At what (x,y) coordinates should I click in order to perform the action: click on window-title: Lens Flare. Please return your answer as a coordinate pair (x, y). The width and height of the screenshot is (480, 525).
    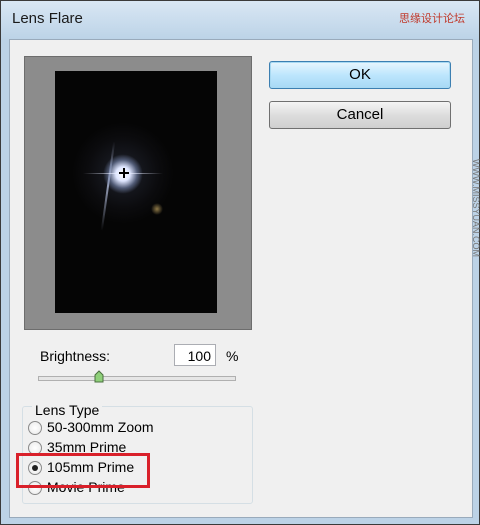
    Looking at the image, I should click on (47, 18).